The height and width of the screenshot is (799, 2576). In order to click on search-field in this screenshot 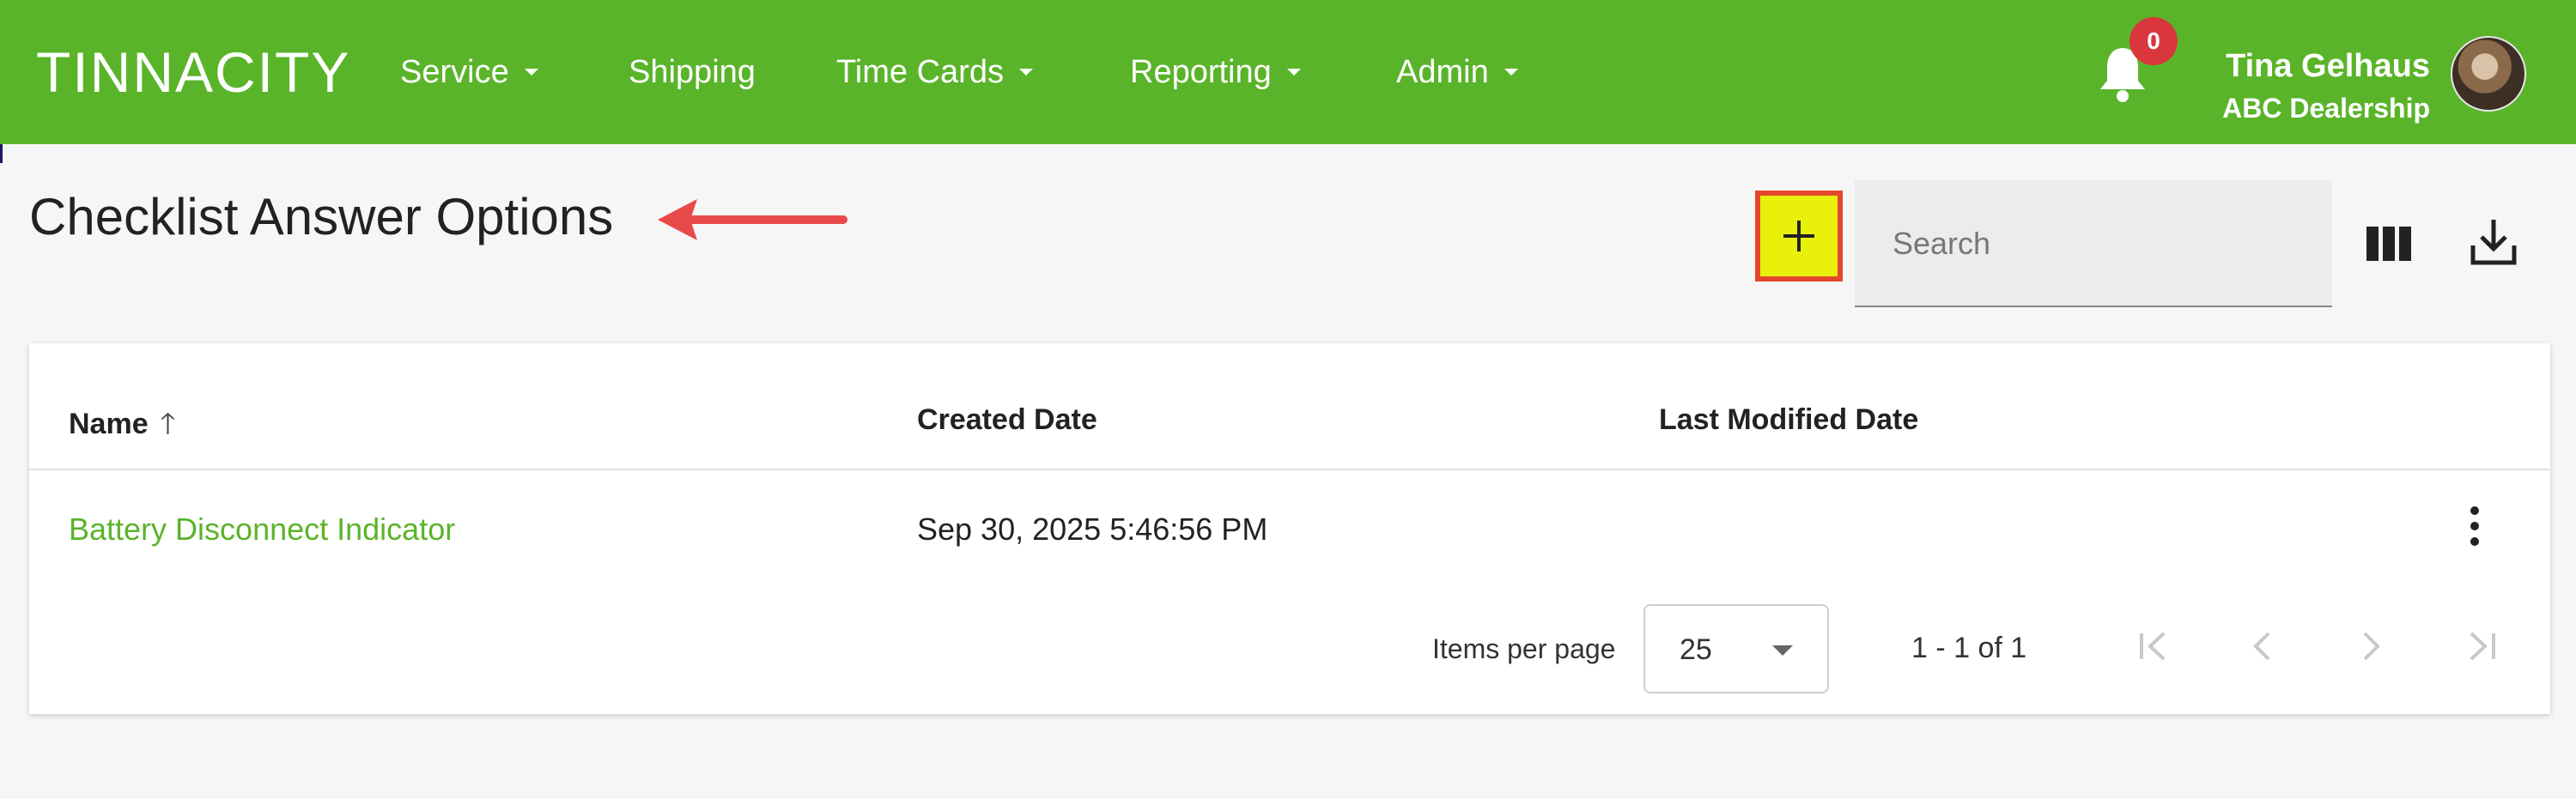, I will do `click(2093, 243)`.